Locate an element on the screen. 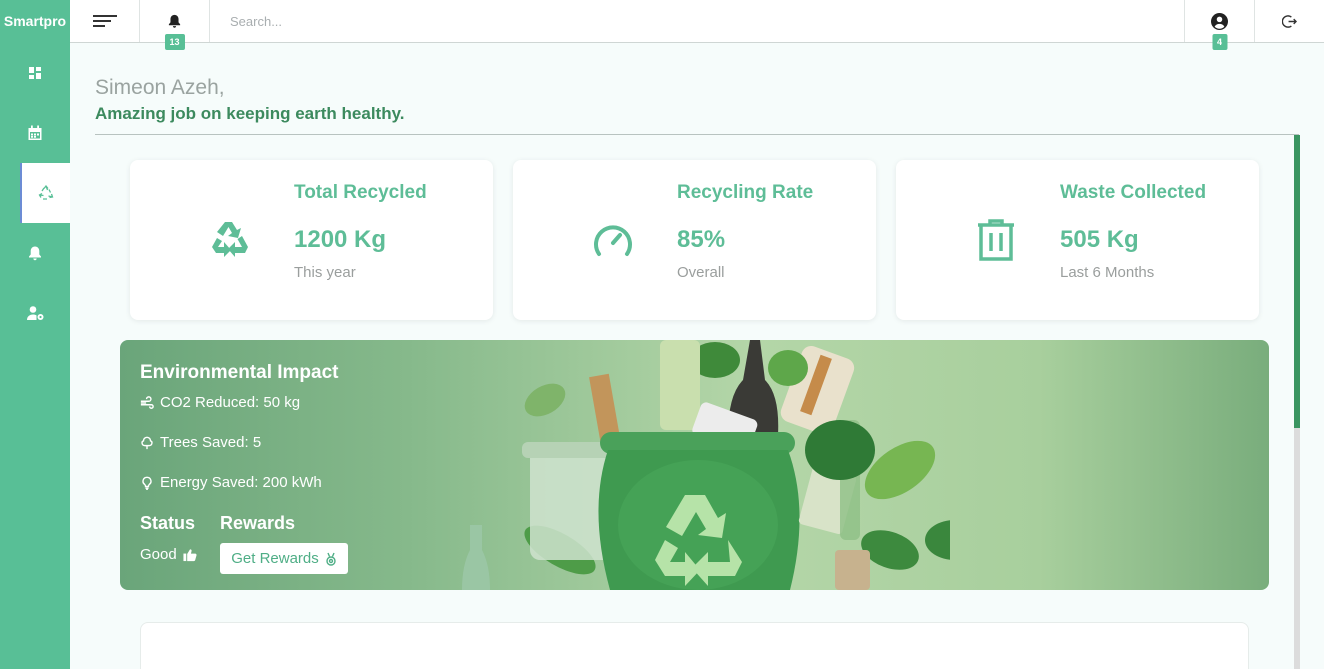 This screenshot has width=1324, height=669. menu-icon is located at coordinates (104, 21).